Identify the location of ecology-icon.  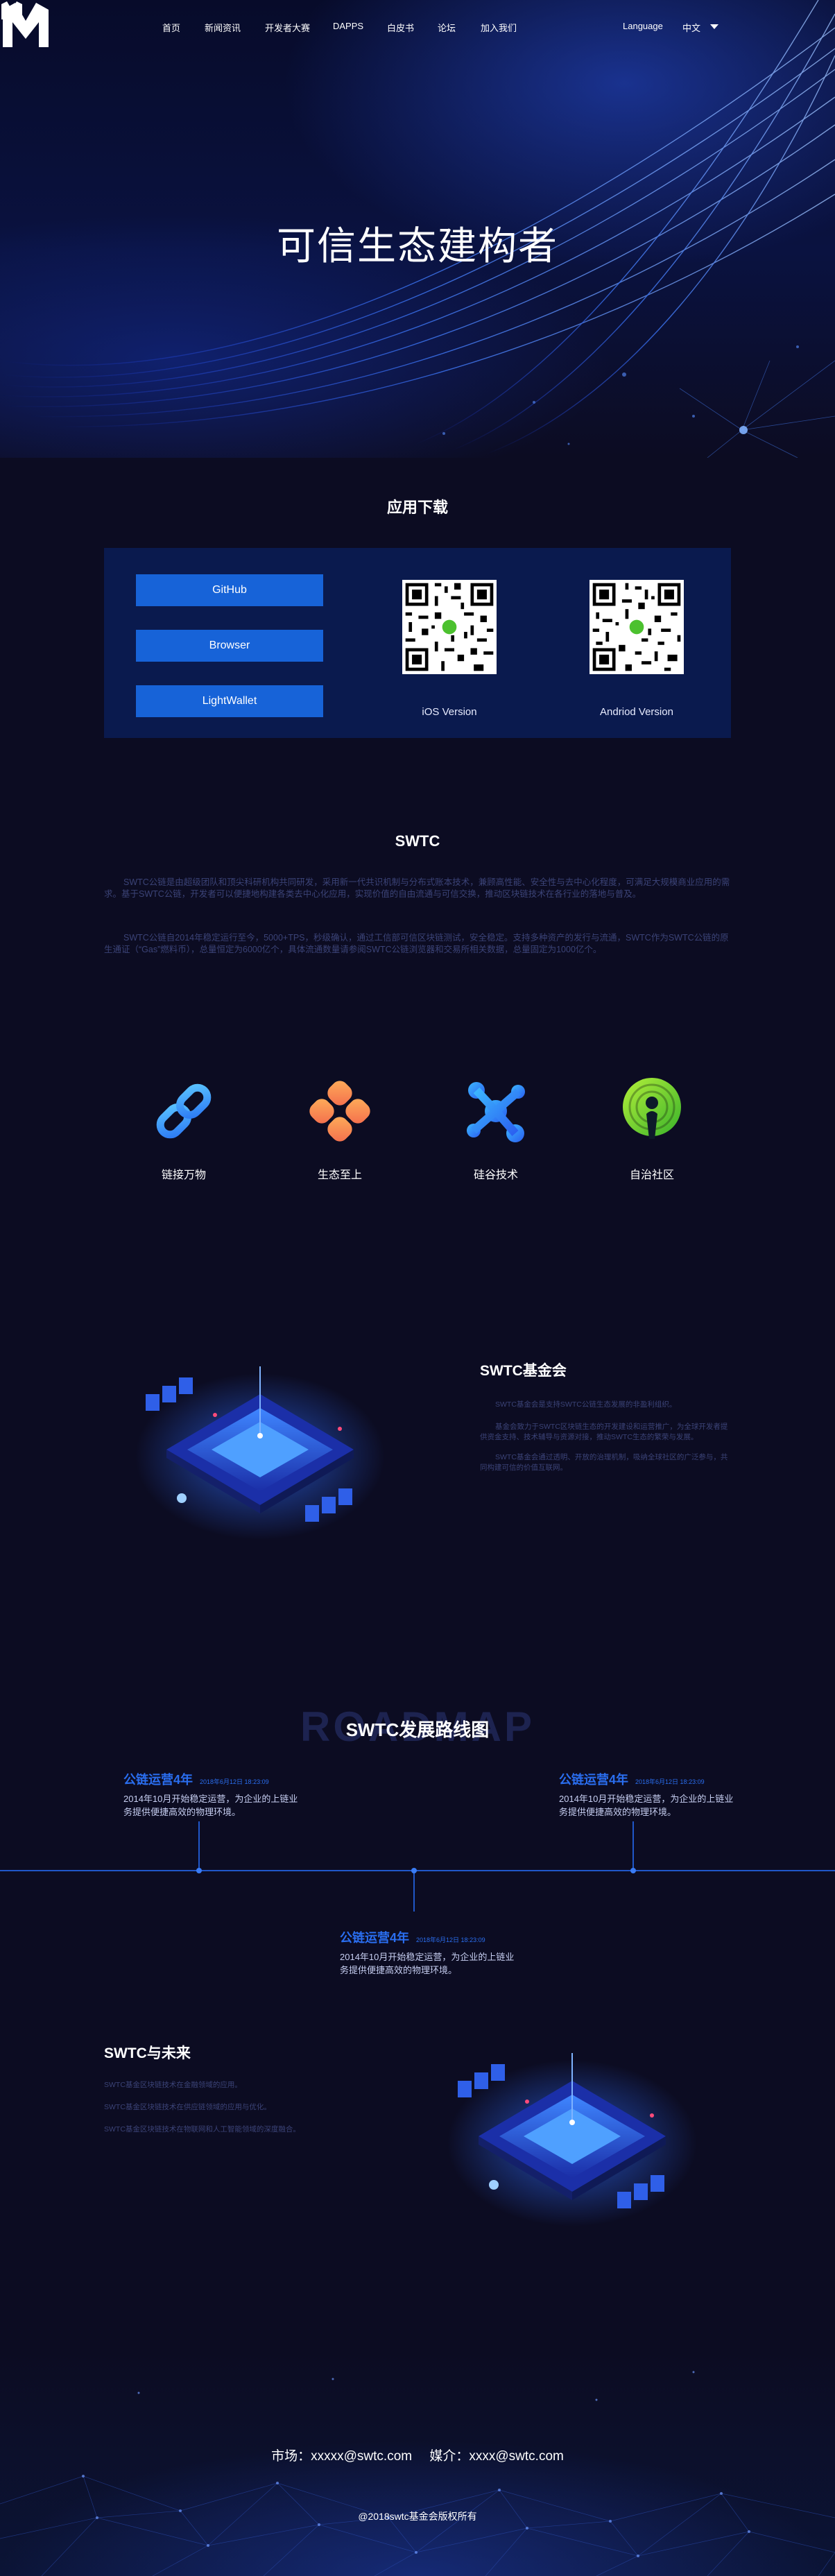
(339, 1111).